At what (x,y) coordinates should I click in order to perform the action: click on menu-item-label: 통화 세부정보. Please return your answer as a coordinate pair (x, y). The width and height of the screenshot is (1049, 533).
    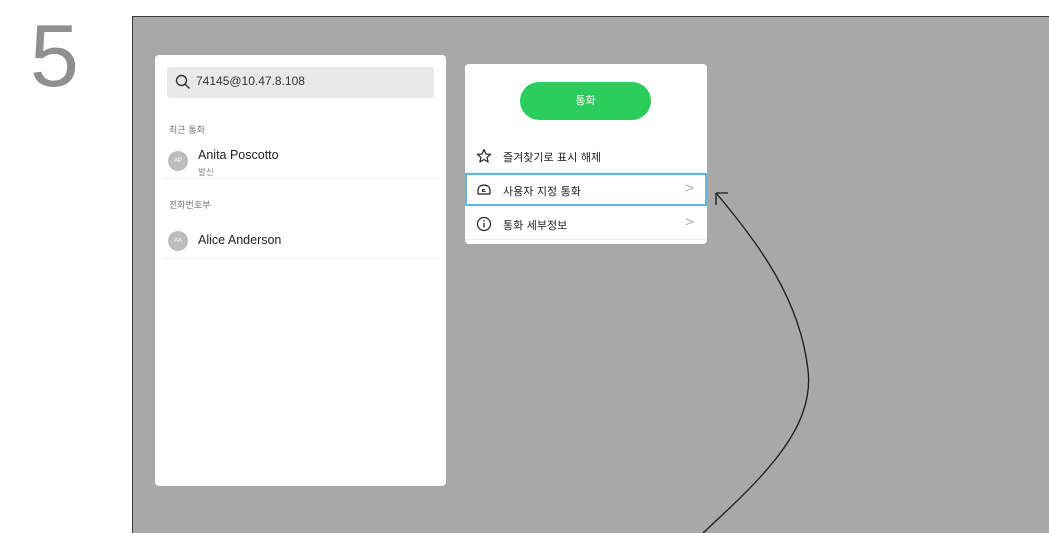
    Looking at the image, I should click on (535, 225).